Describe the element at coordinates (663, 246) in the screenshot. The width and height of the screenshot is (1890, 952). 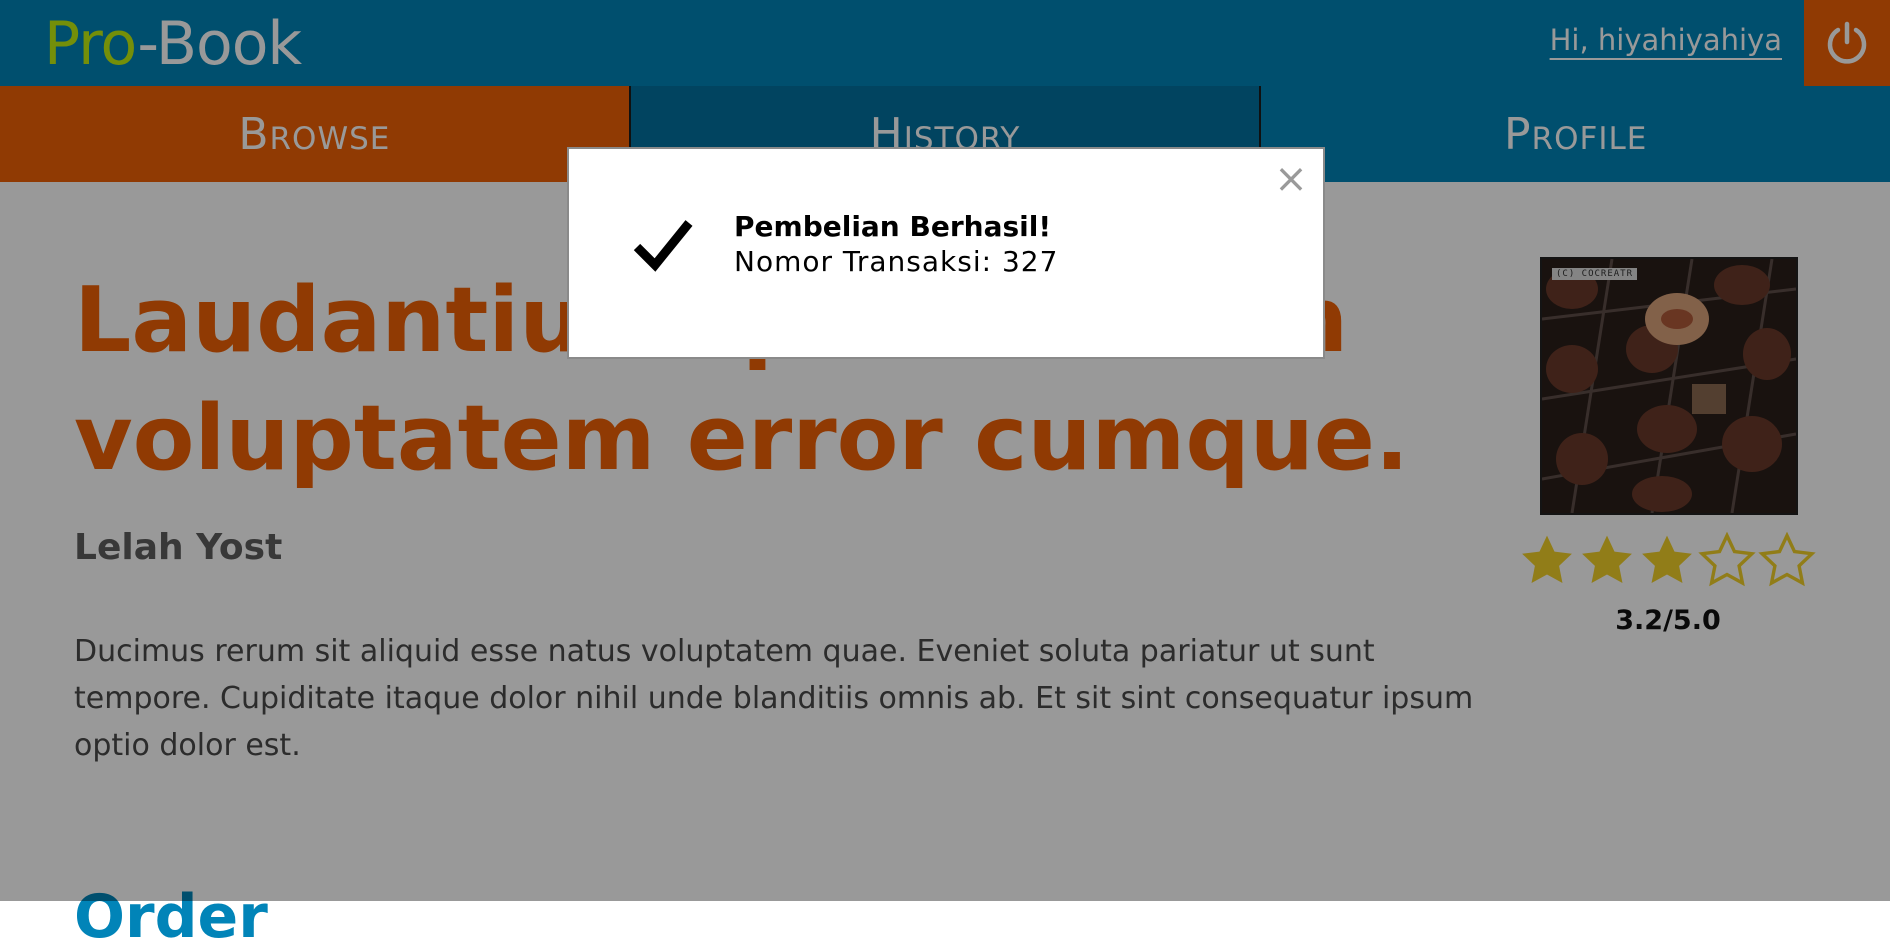
I see `checkmark-icon` at that location.